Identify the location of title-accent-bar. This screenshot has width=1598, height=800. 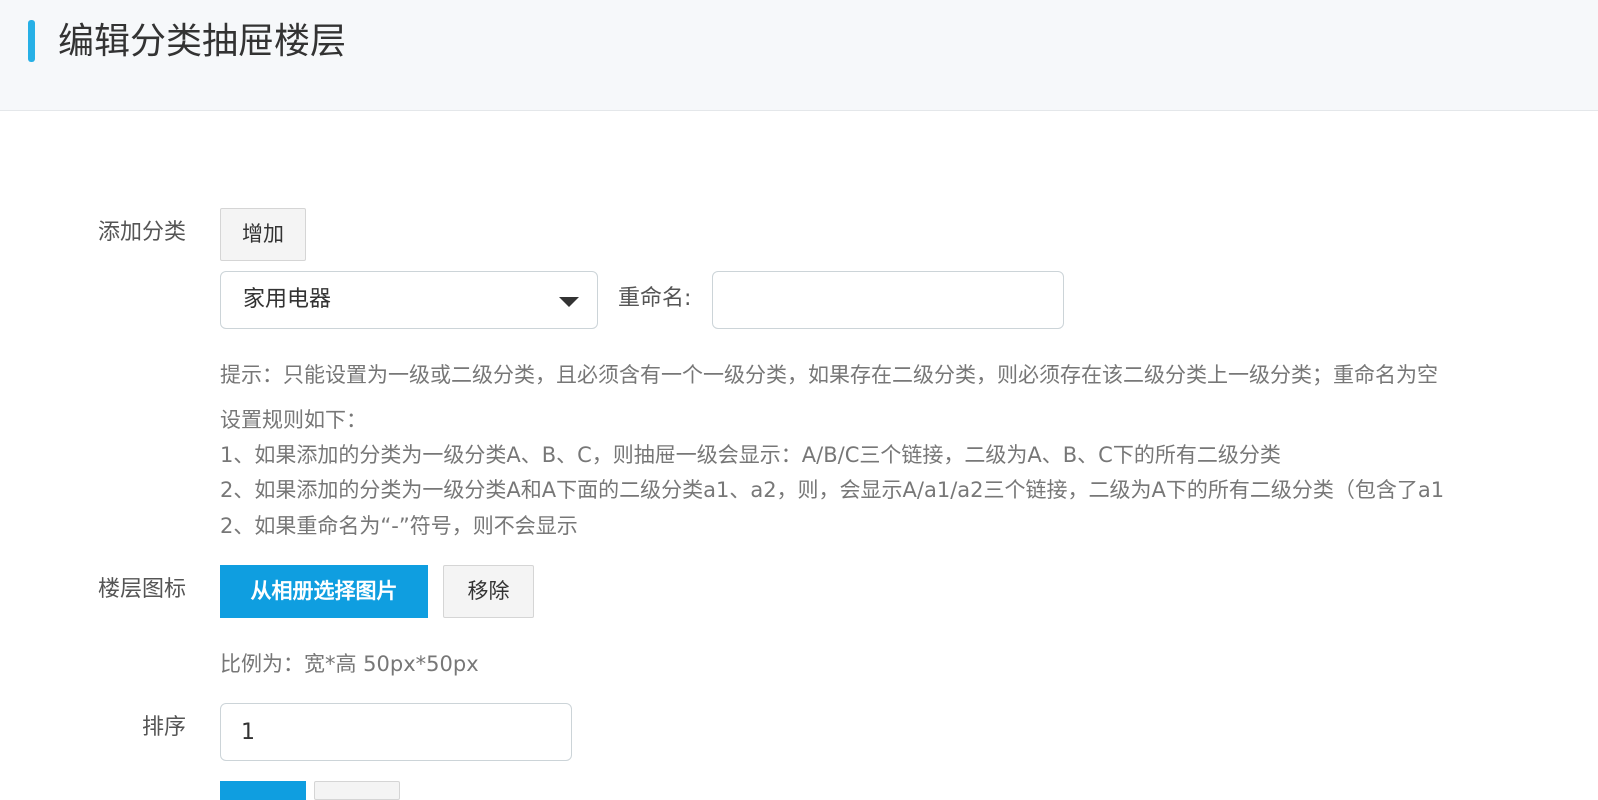
(31, 41).